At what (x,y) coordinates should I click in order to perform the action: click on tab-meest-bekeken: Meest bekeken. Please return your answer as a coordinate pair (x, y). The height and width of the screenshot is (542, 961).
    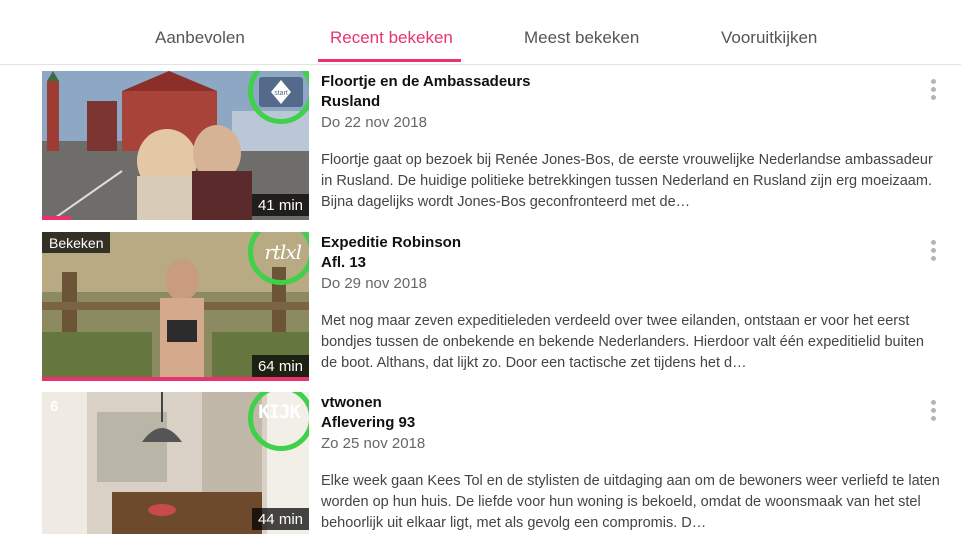
    Looking at the image, I should click on (581, 38).